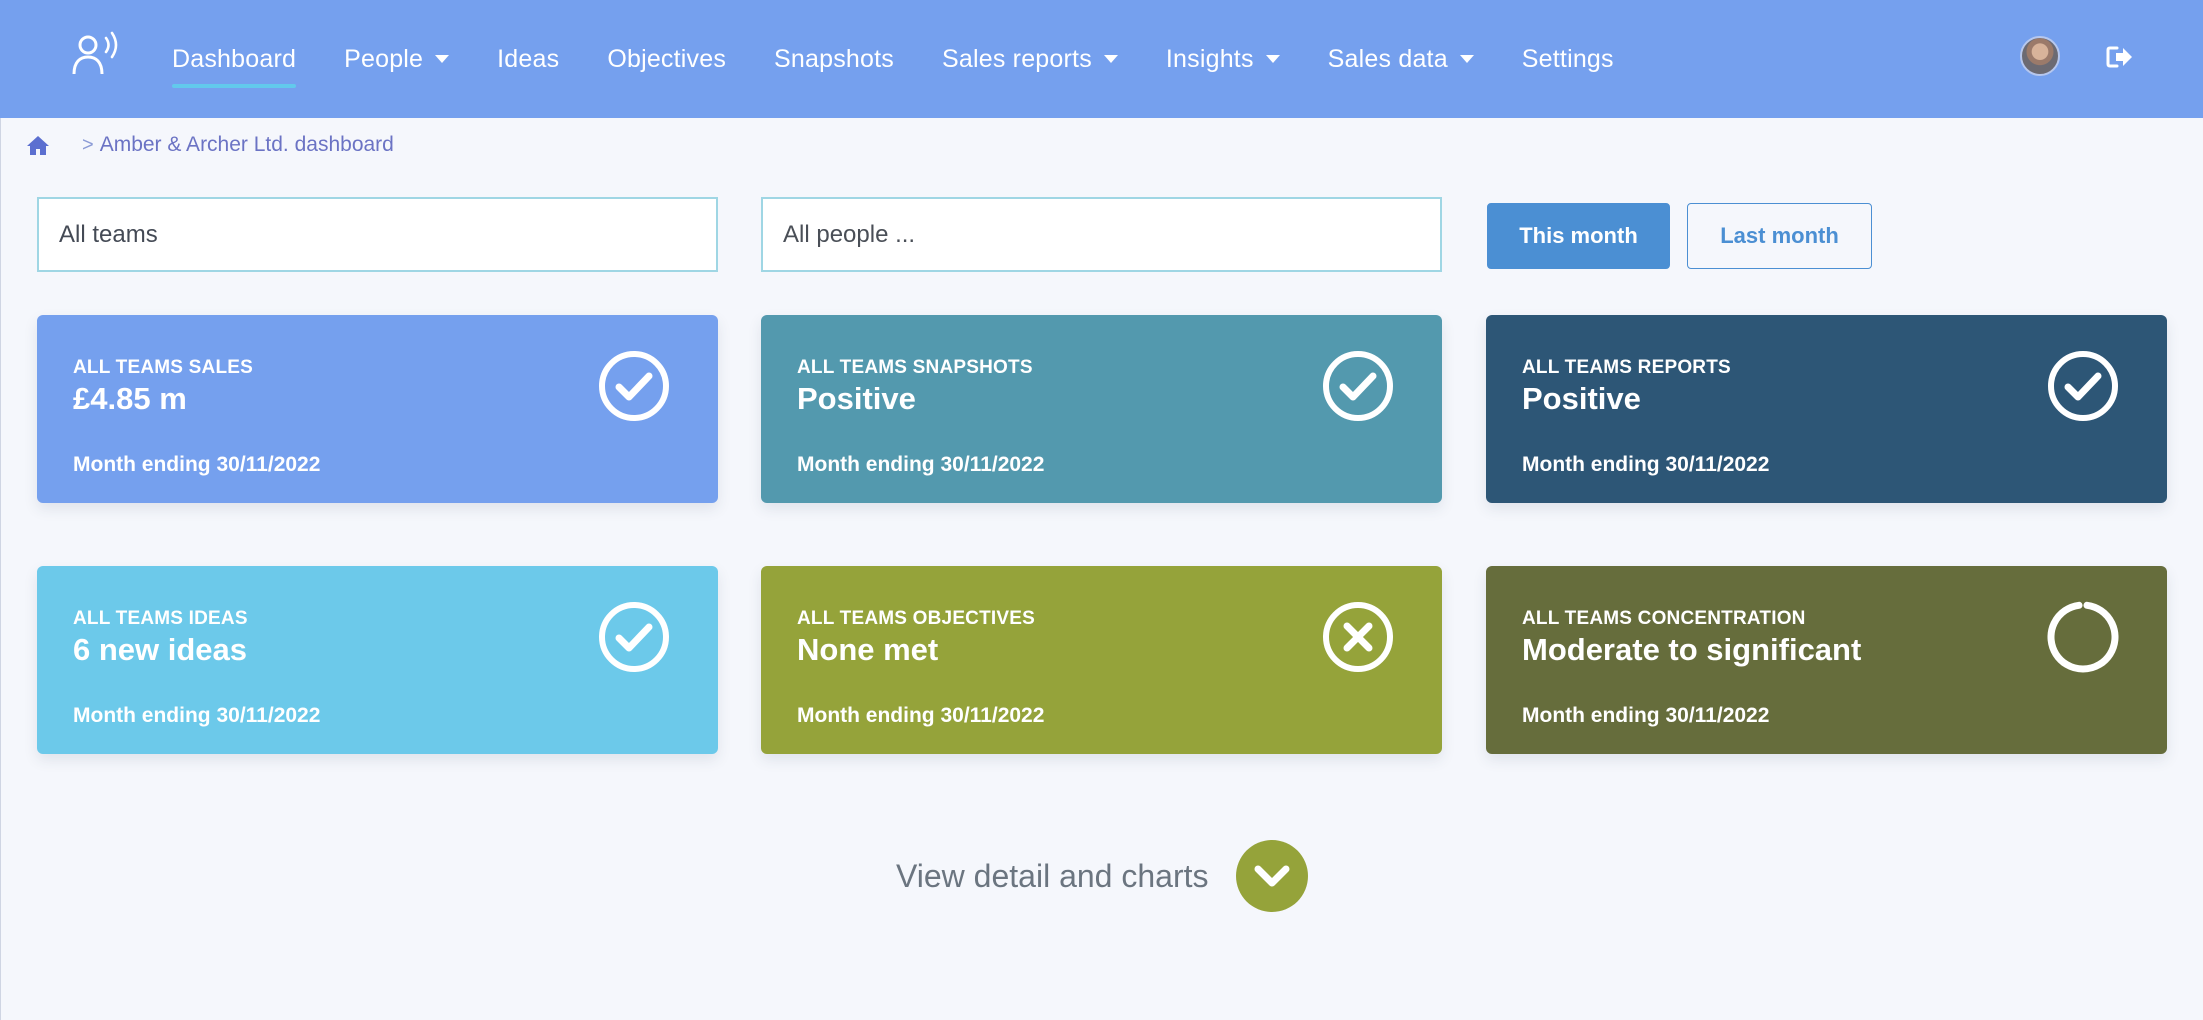 The width and height of the screenshot is (2203, 1020). I want to click on nav-ideas-label: Ideas, so click(528, 58).